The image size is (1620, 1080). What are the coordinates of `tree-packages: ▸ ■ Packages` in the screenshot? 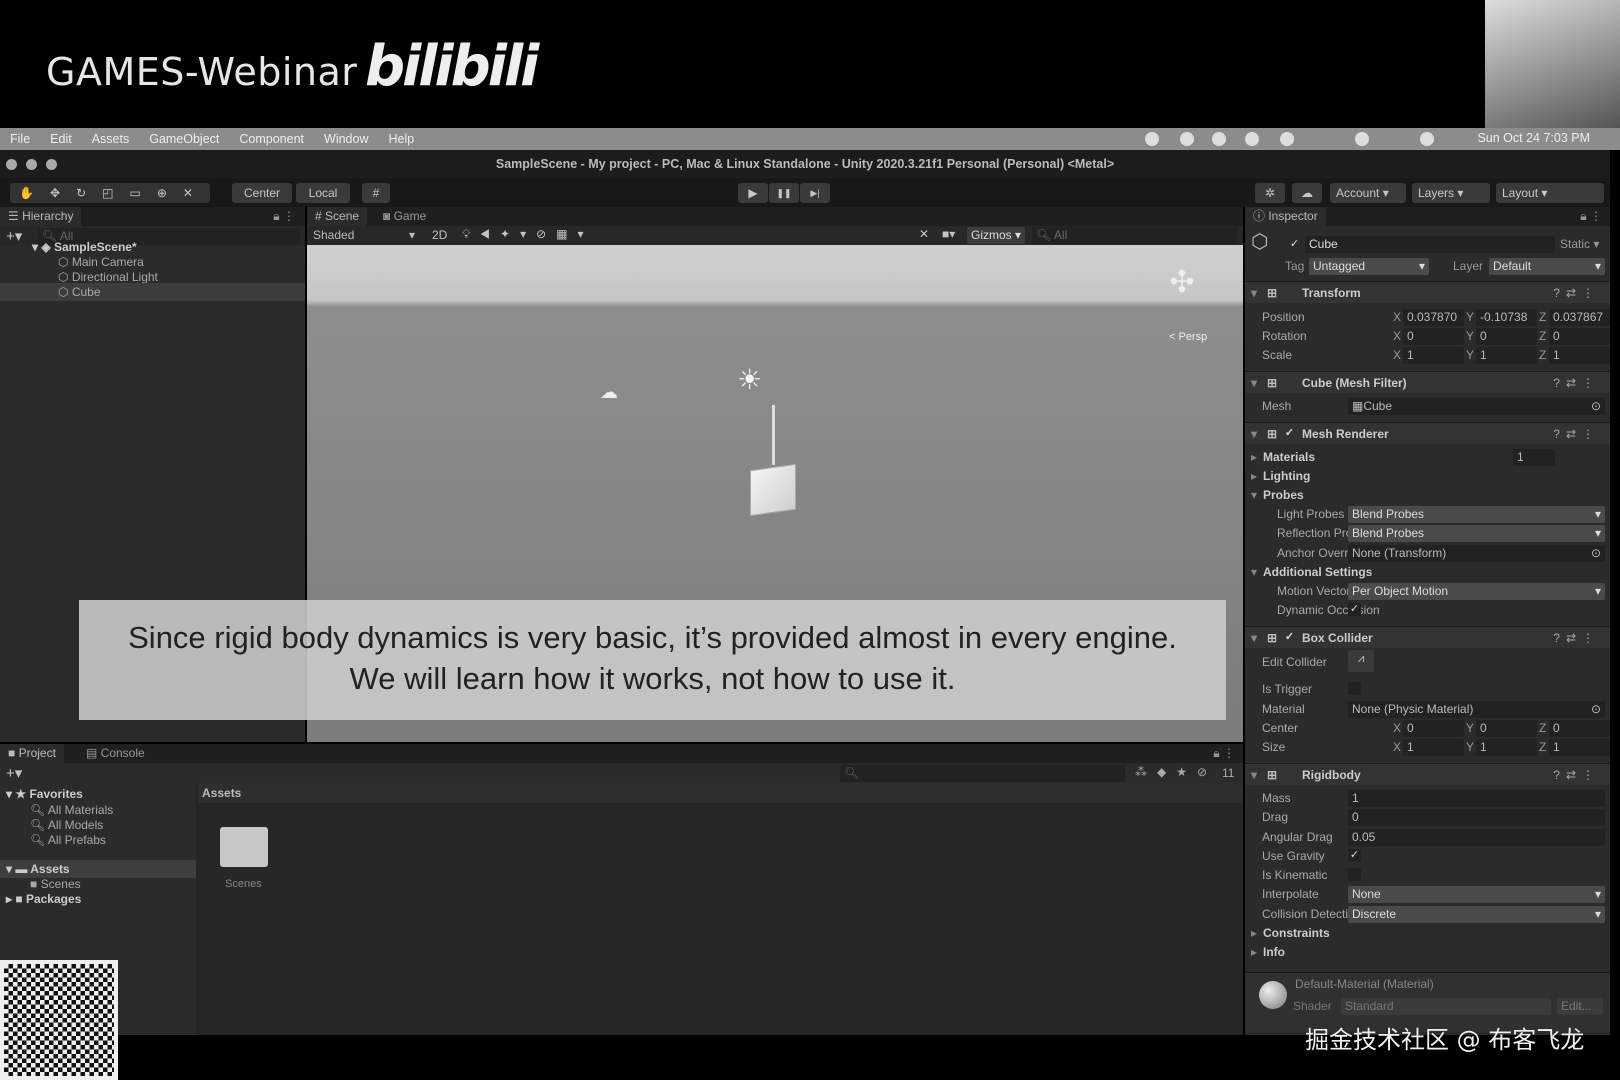 It's located at (43, 899).